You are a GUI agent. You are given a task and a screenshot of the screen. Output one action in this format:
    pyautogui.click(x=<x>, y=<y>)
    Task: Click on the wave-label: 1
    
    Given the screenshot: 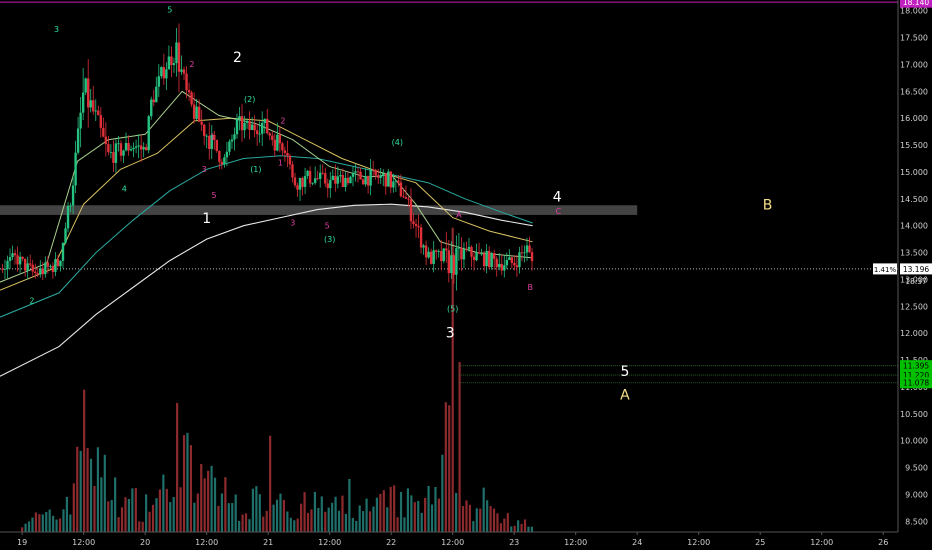 What is the action you would take?
    pyautogui.click(x=280, y=163)
    